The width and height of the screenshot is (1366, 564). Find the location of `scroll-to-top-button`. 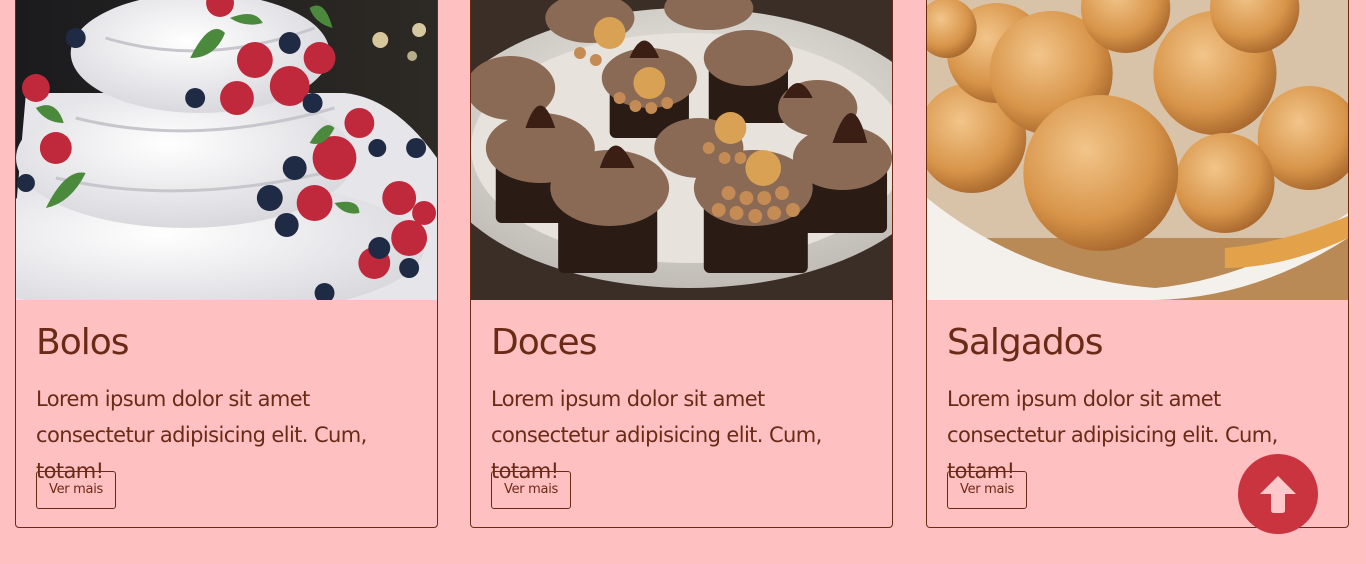

scroll-to-top-button is located at coordinates (1278, 494).